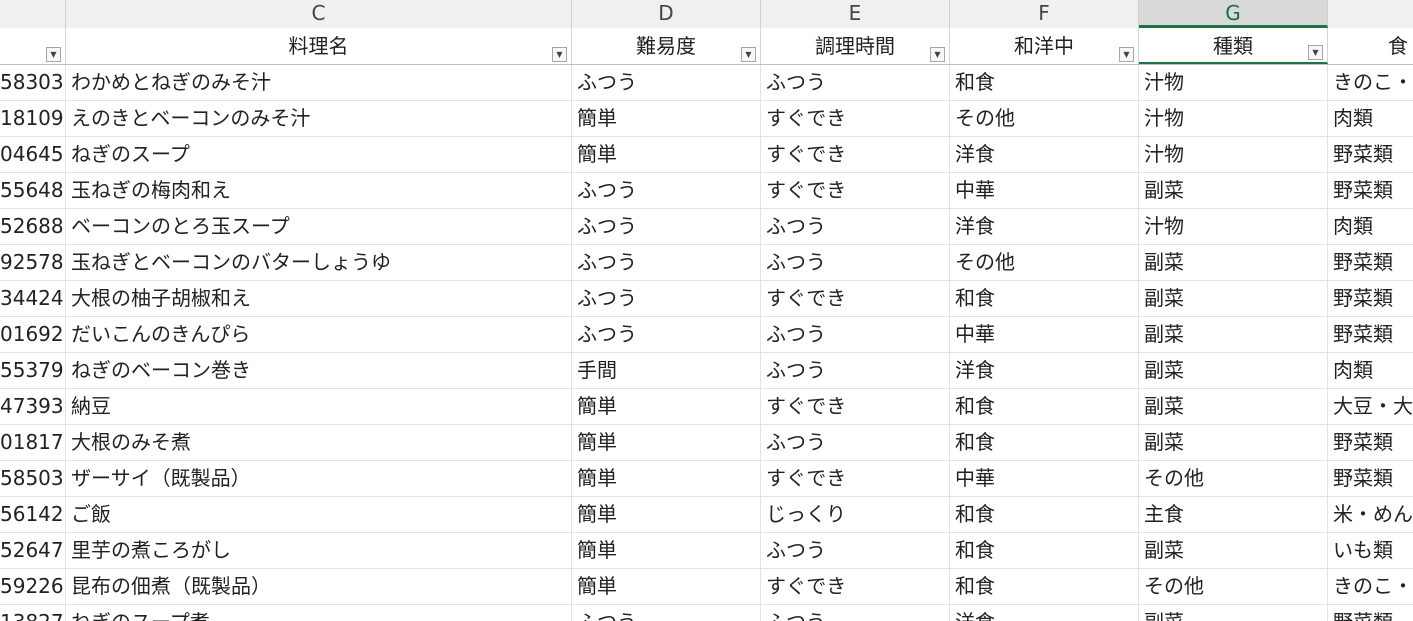 The height and width of the screenshot is (621, 1413). What do you see at coordinates (319, 154) in the screenshot?
I see `cell-name: ねぎのスープ` at bounding box center [319, 154].